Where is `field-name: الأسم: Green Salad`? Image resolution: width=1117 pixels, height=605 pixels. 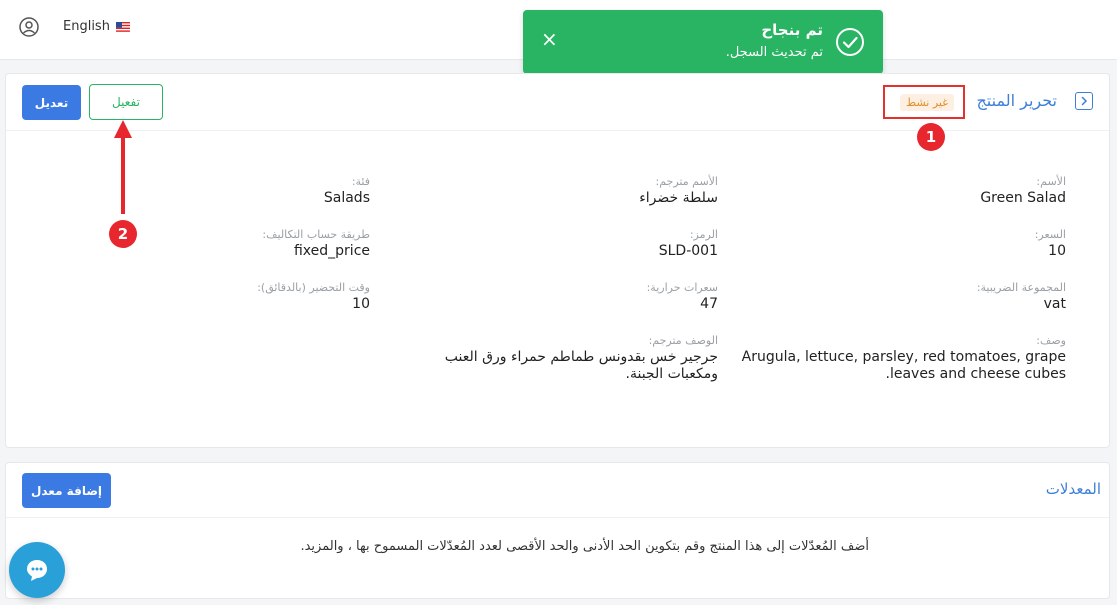 field-name: الأسم: Green Salad is located at coordinates (916, 191).